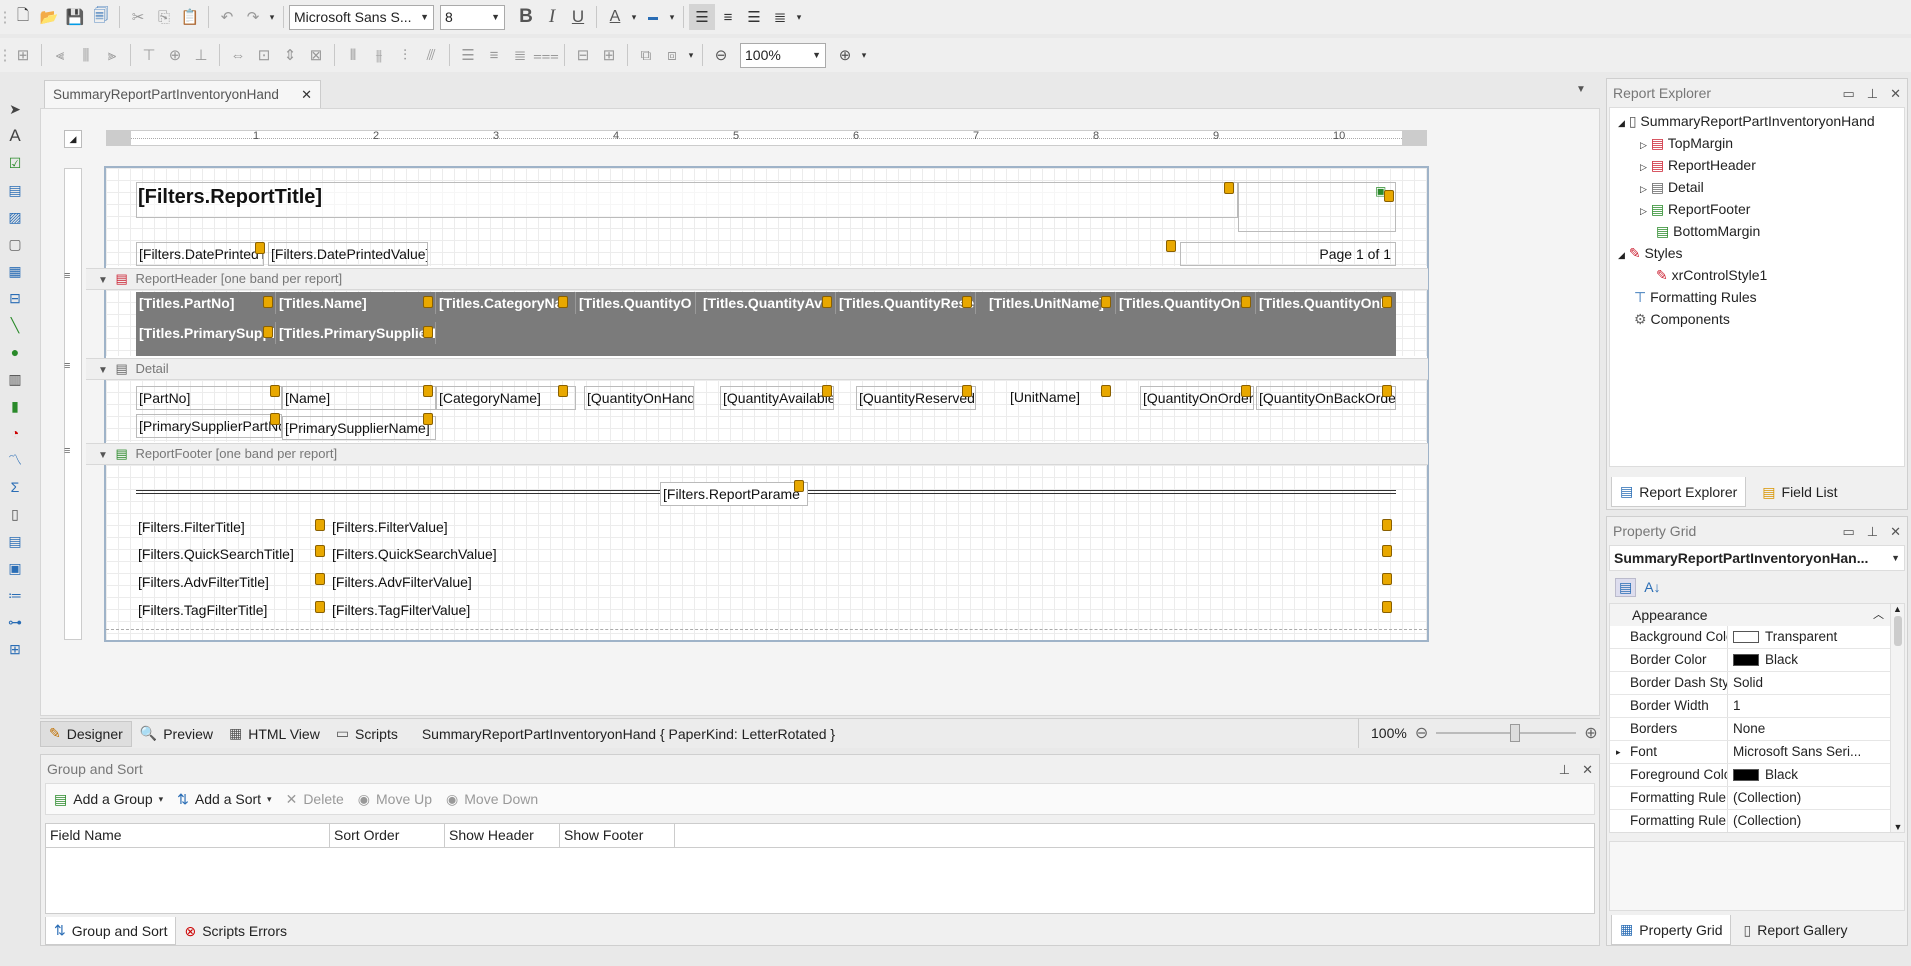 This screenshot has width=1911, height=966. What do you see at coordinates (754, 17) in the screenshot?
I see `align-right-icon: ☰` at bounding box center [754, 17].